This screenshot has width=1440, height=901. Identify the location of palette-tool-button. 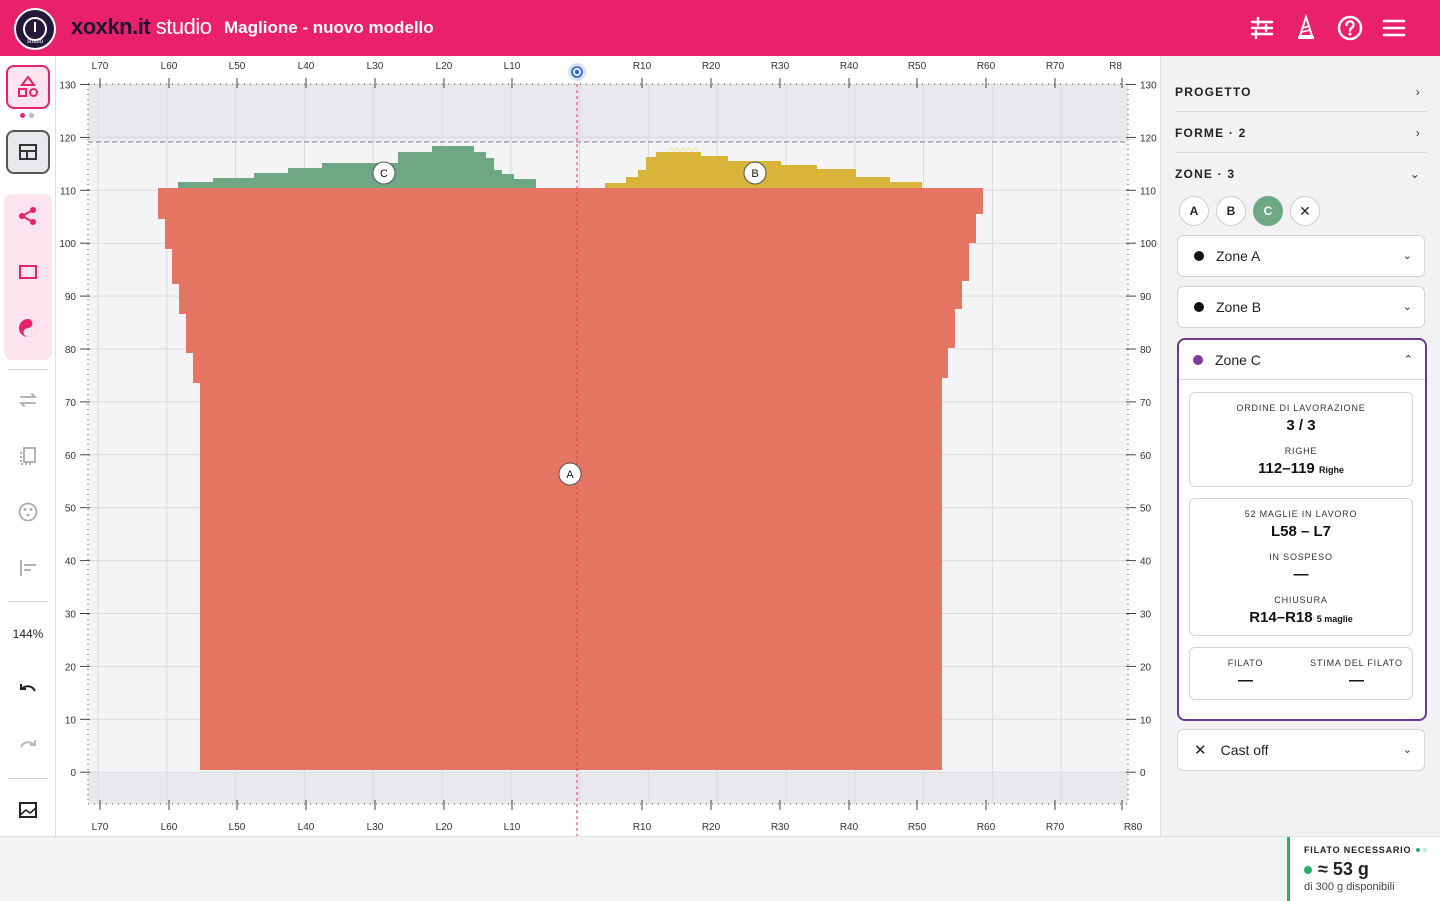
(28, 512).